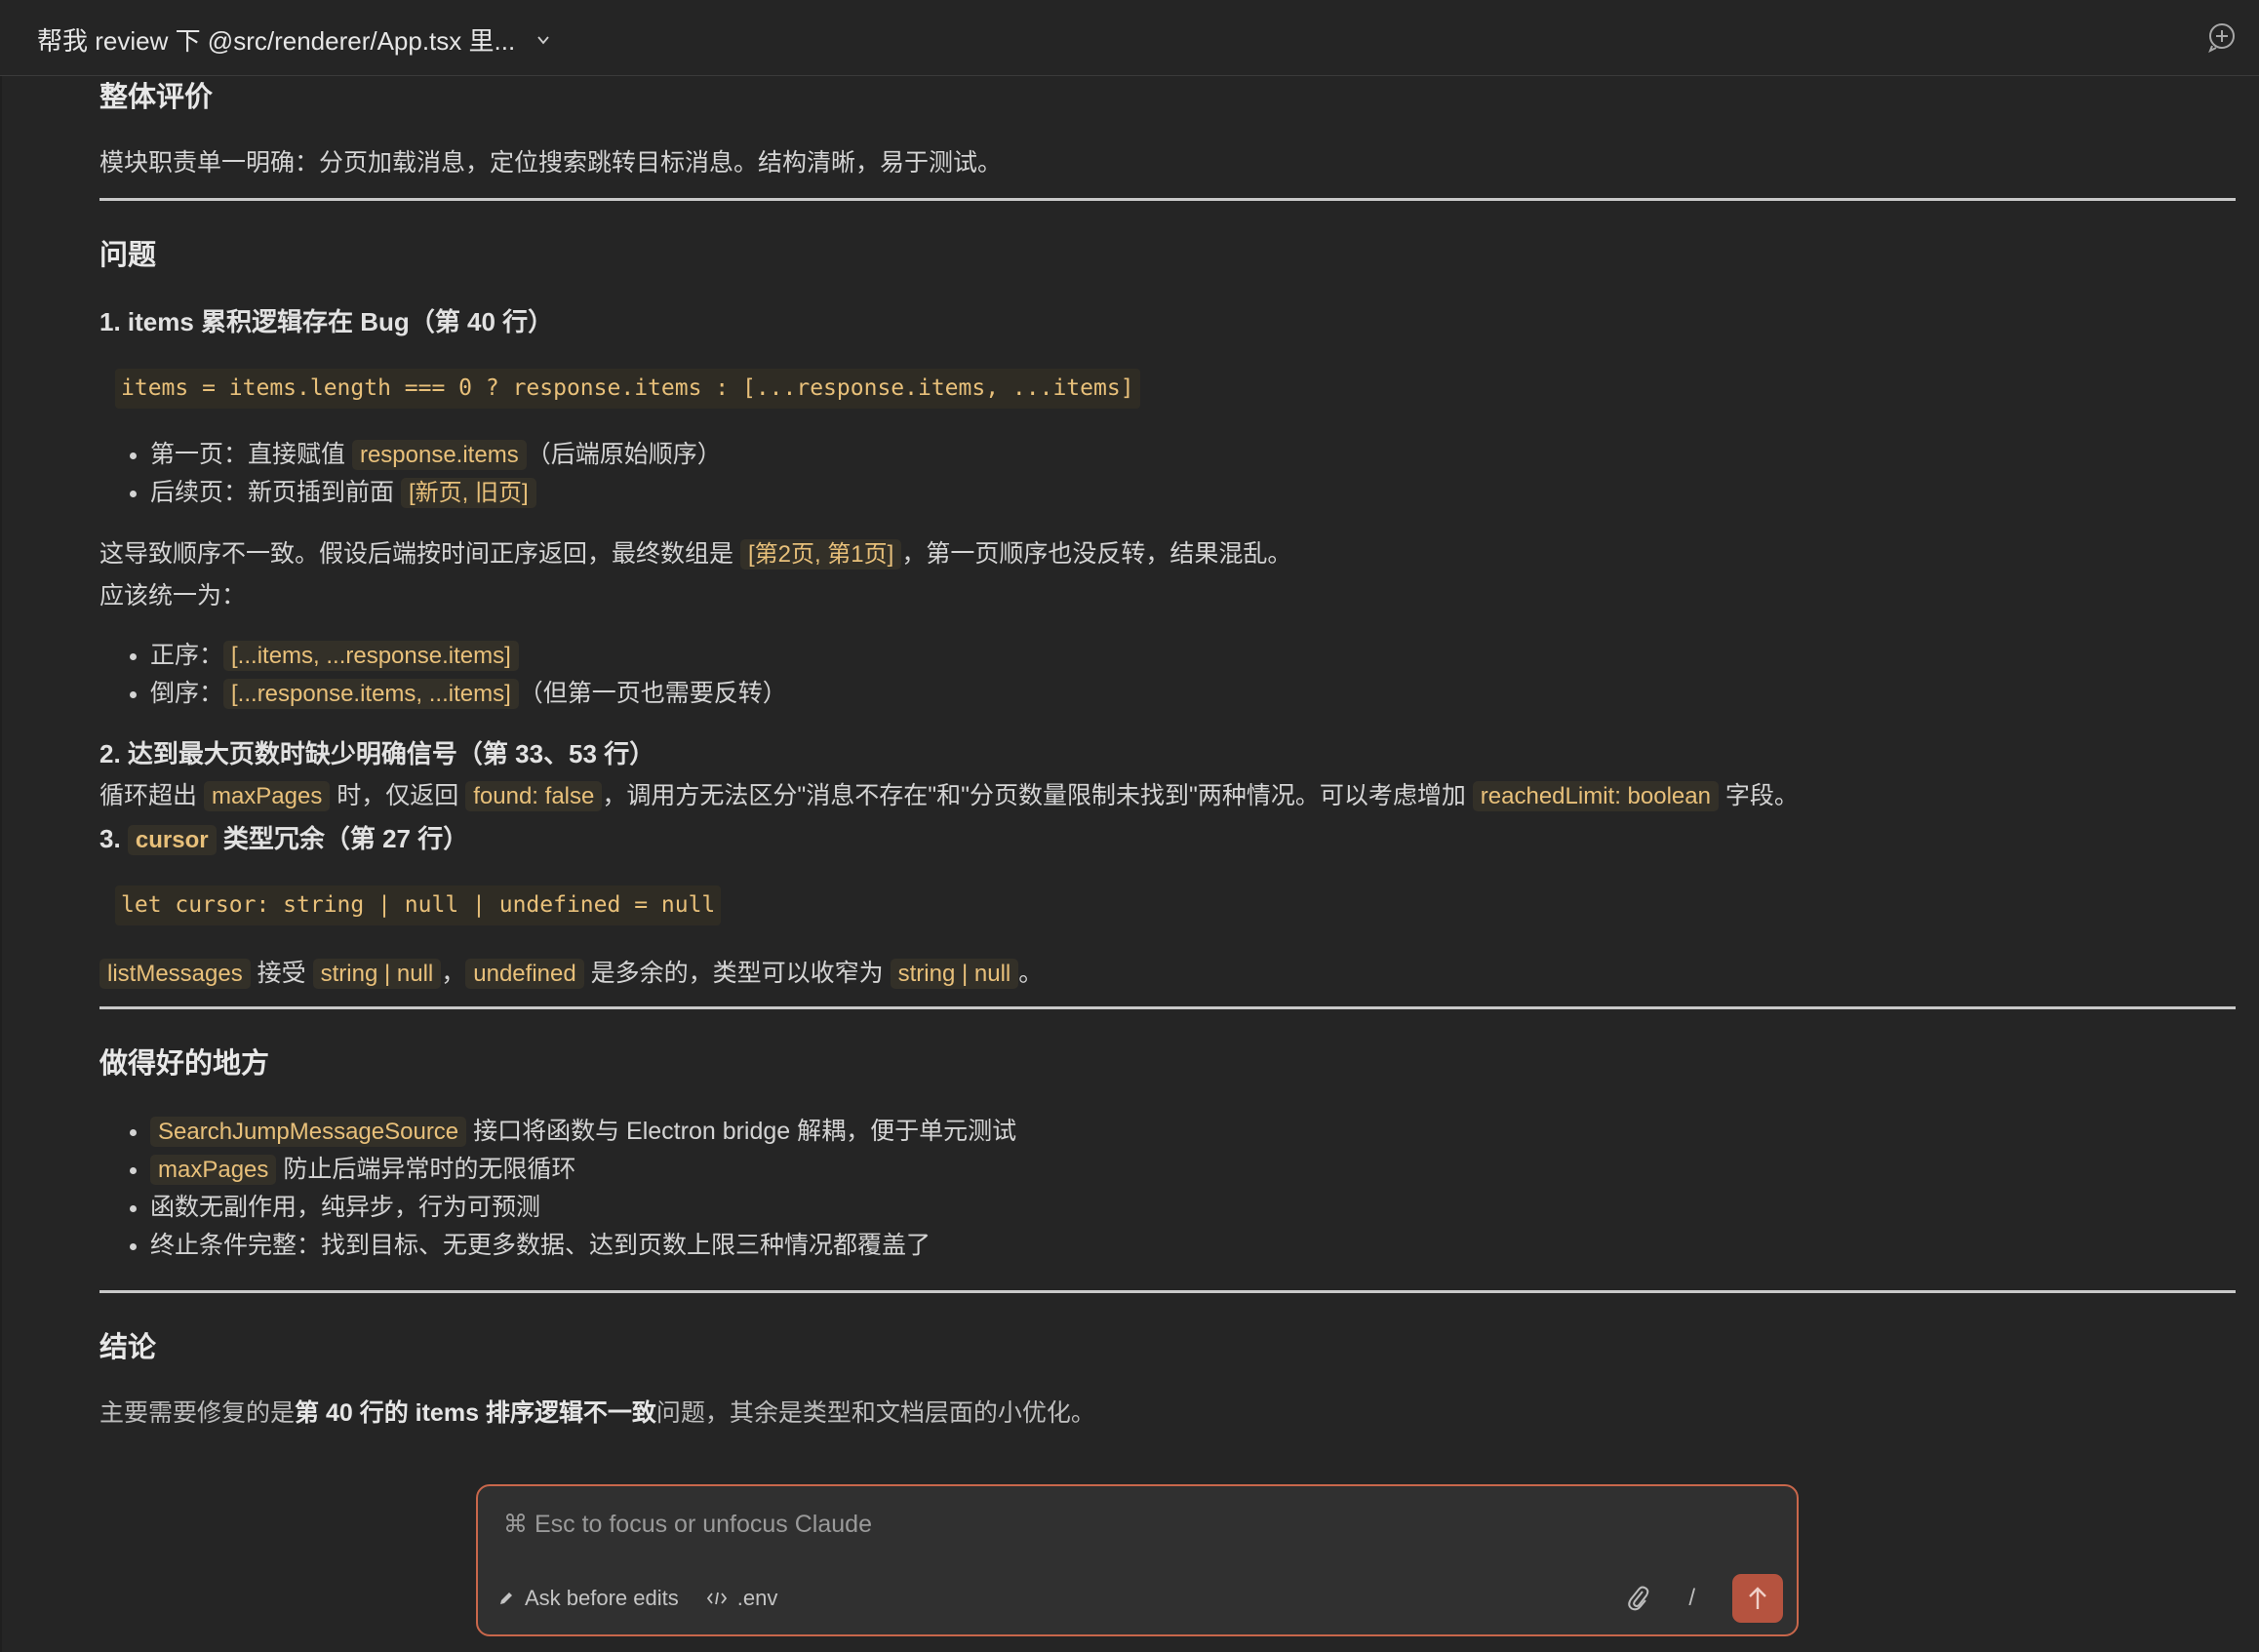 The image size is (2259, 1652). I want to click on pencil-icon, so click(506, 1598).